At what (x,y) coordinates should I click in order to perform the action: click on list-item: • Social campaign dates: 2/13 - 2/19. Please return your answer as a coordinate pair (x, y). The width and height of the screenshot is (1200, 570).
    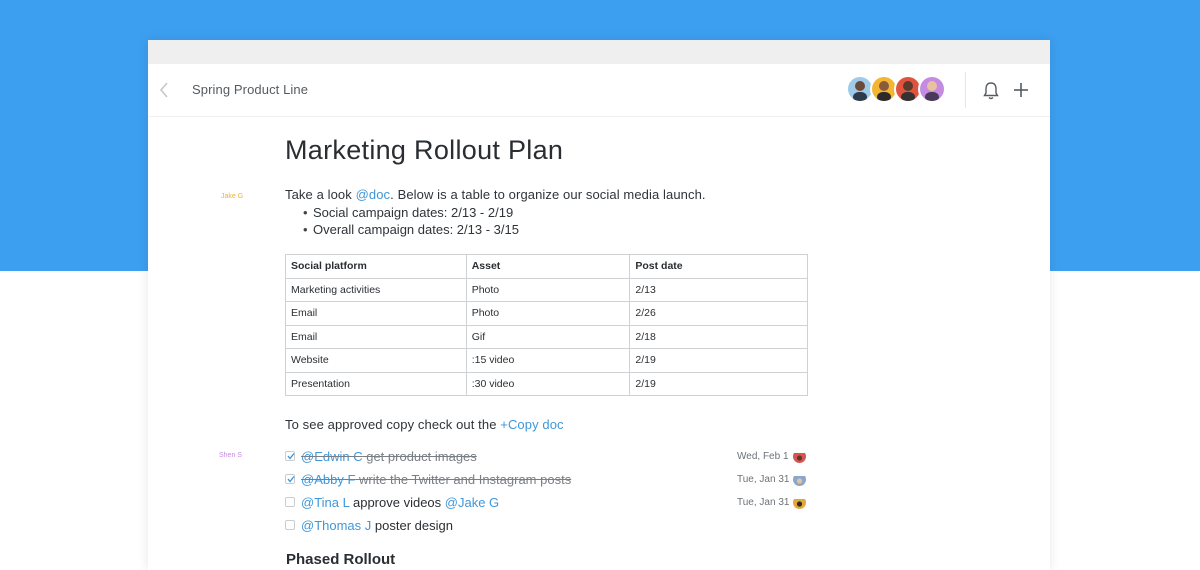
    Looking at the image, I should click on (411, 212).